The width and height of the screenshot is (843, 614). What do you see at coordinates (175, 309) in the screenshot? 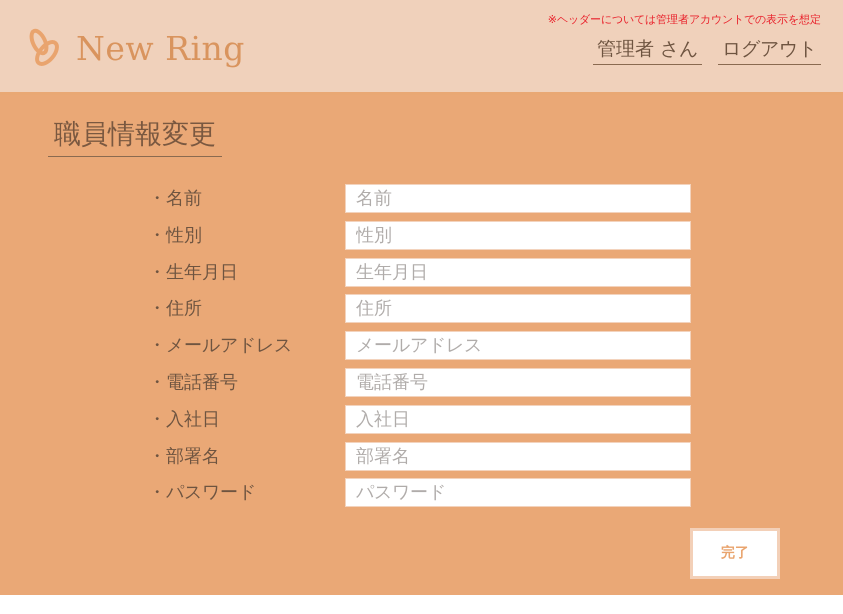
I see `field-label: ・住所` at bounding box center [175, 309].